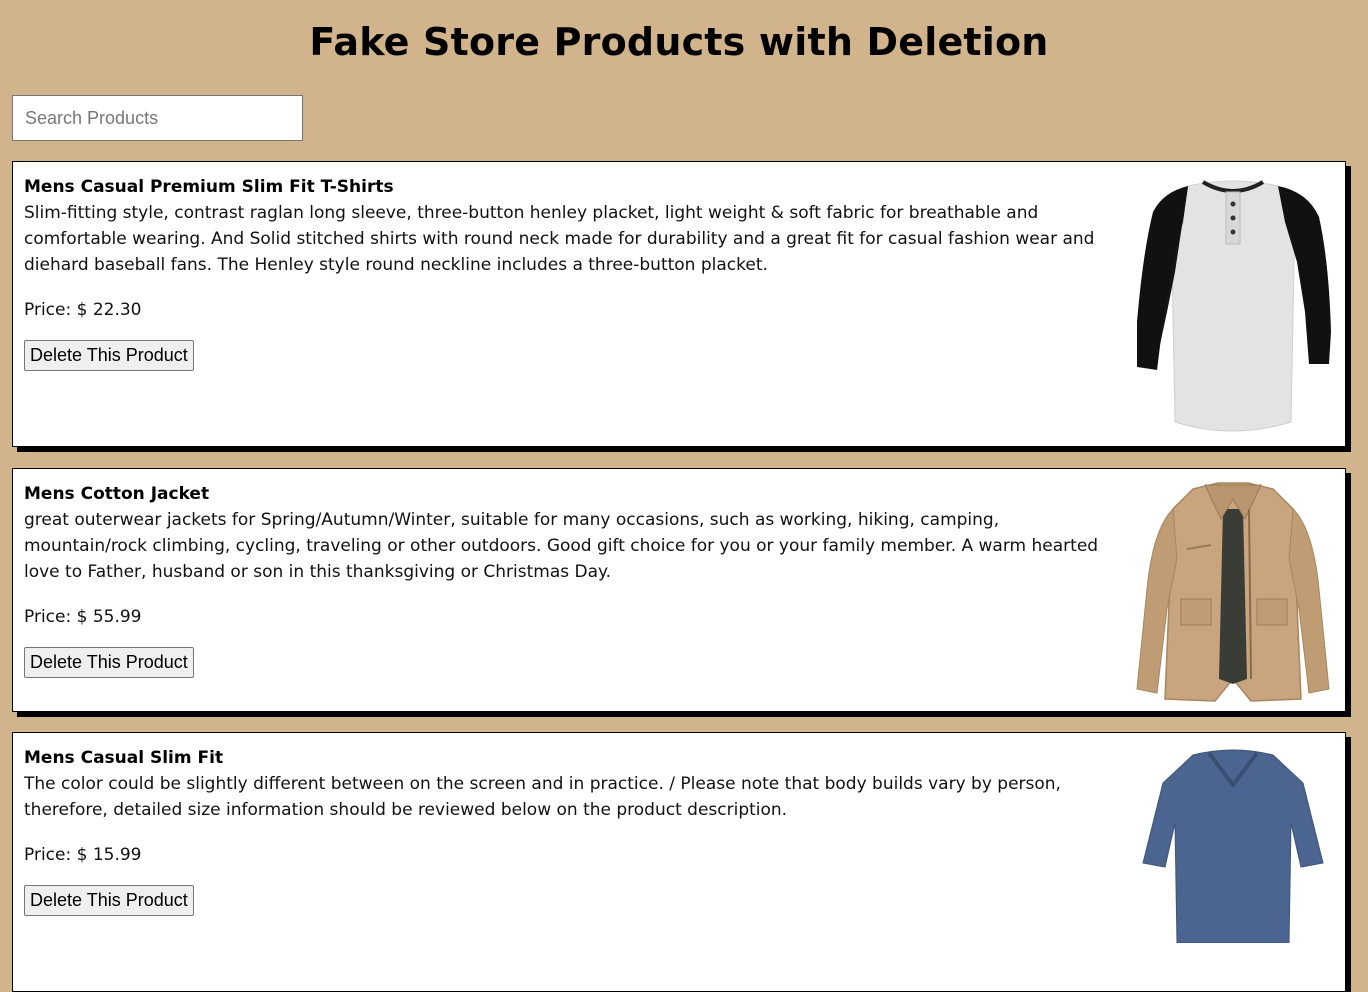 The image size is (1368, 992). What do you see at coordinates (679, 42) in the screenshot?
I see `page-title: Fake Store Products with Deletion` at bounding box center [679, 42].